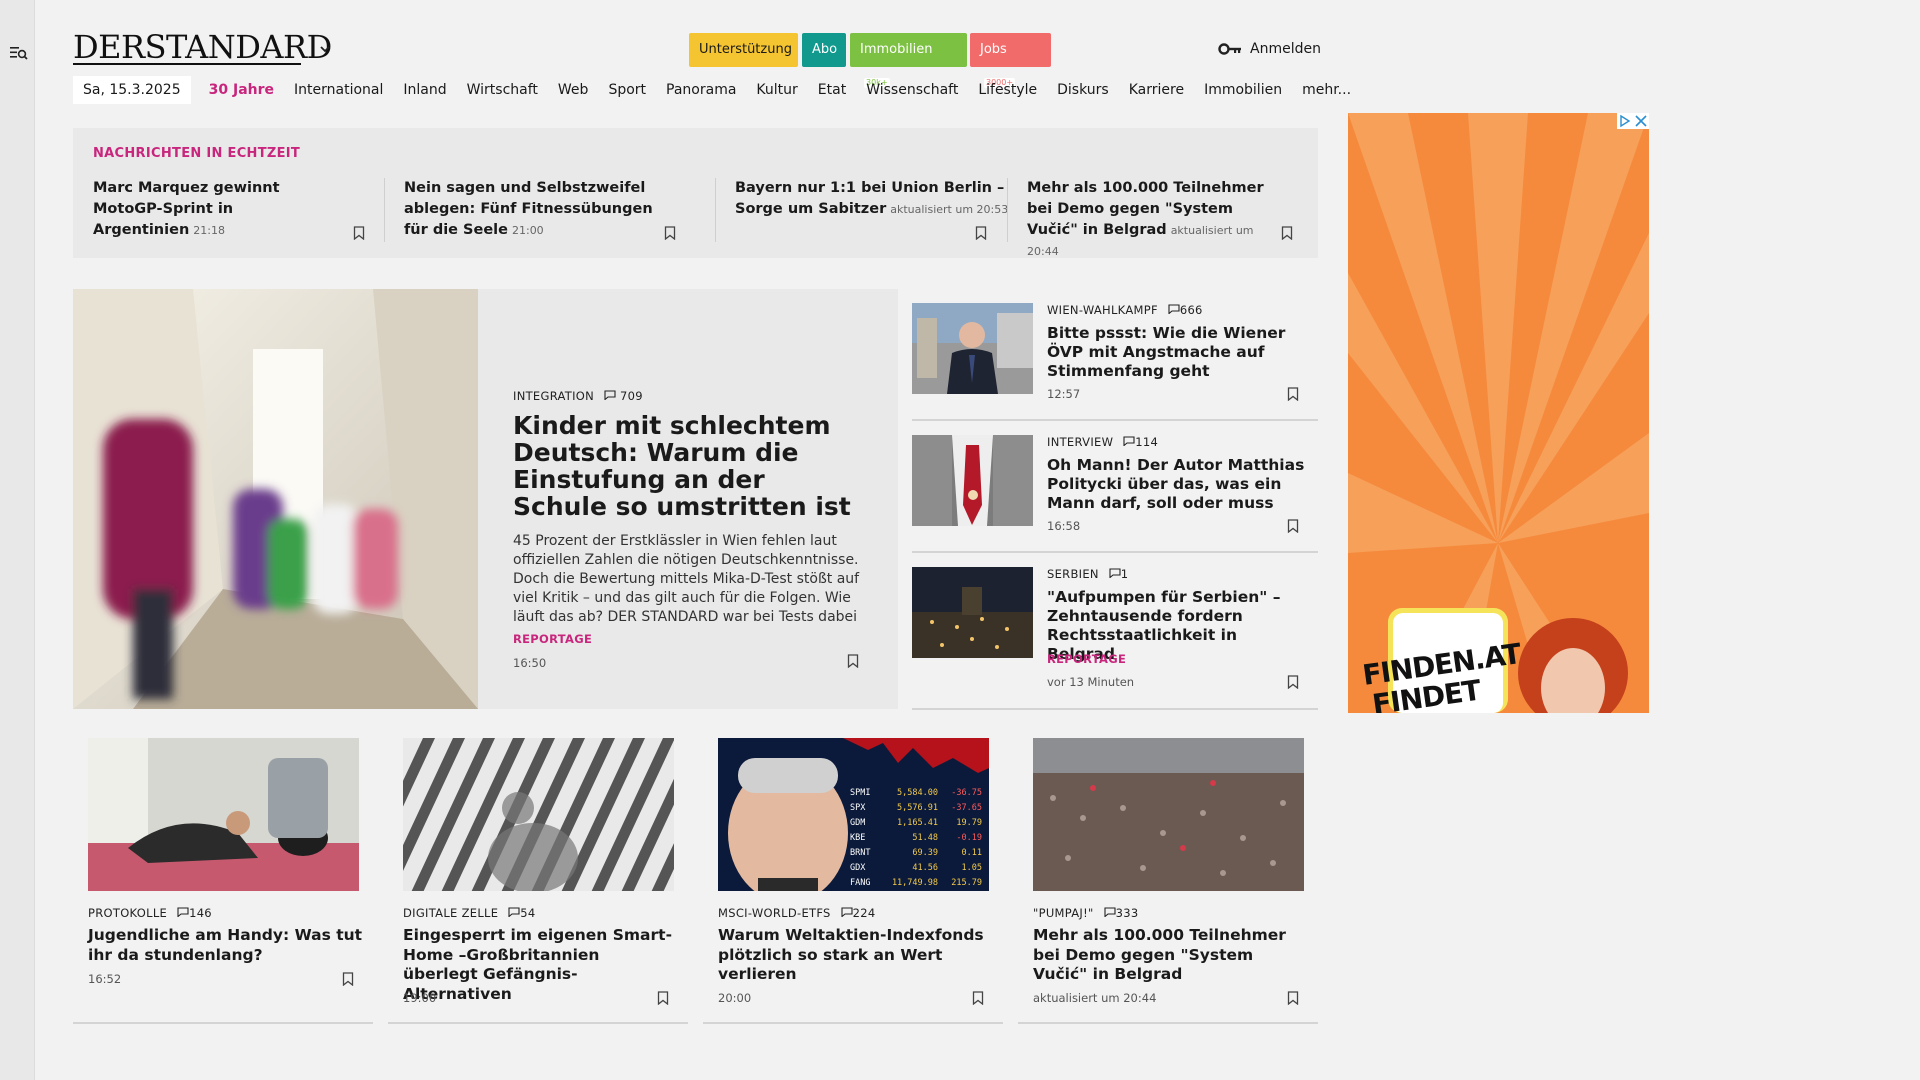 This screenshot has width=1920, height=1080. What do you see at coordinates (1073, 574) in the screenshot?
I see `side-kicker-label: SERBIEN` at bounding box center [1073, 574].